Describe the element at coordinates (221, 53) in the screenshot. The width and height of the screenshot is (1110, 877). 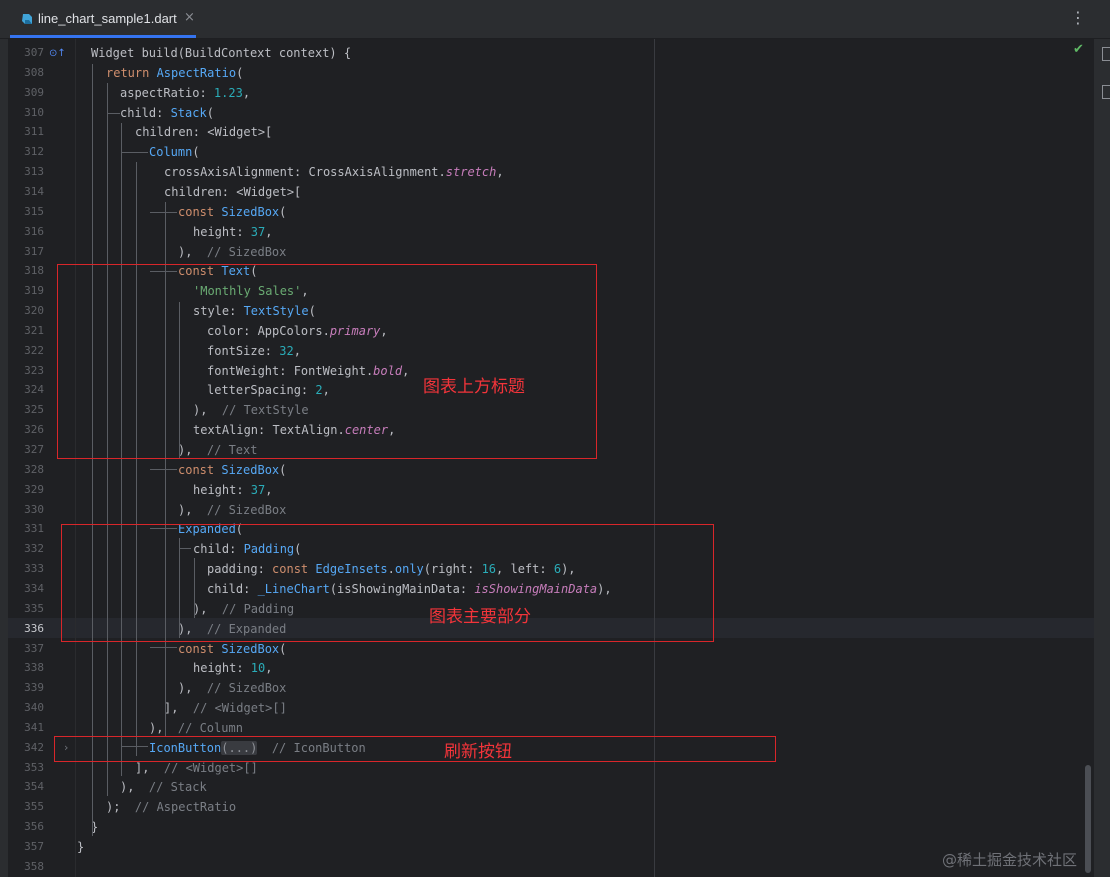
I see `code-text: Widget build(BuildContext context) {` at that location.